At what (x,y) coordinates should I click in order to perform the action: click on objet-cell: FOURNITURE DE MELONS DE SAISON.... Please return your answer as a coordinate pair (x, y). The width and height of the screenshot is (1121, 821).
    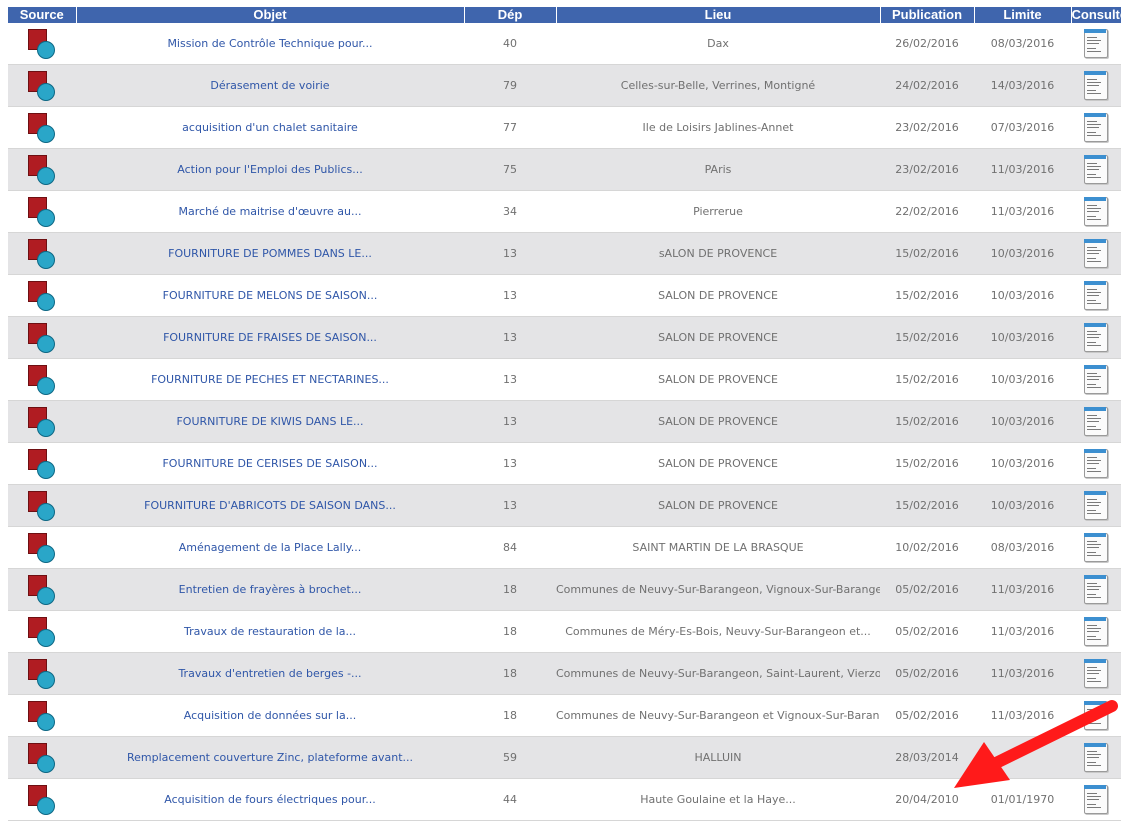
    Looking at the image, I should click on (270, 295).